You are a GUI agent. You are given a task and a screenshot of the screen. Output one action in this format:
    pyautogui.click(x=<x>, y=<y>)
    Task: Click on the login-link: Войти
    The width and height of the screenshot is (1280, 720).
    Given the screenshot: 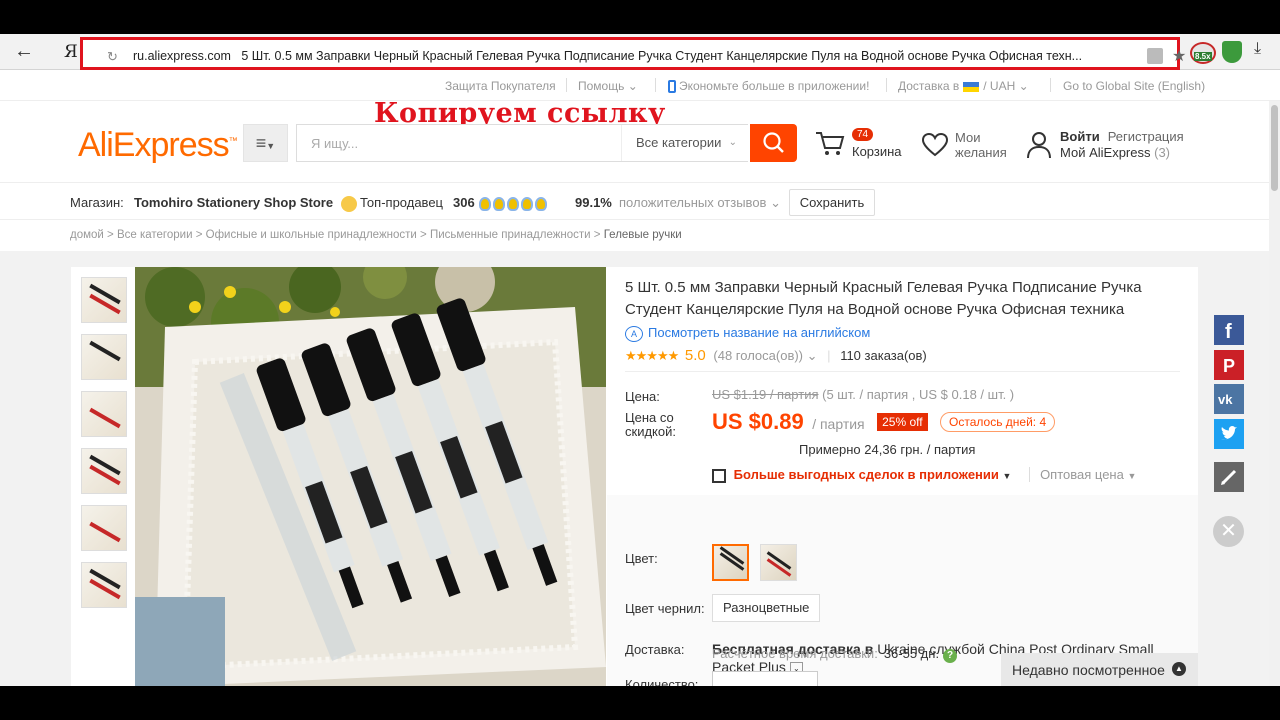 What is the action you would take?
    pyautogui.click(x=1080, y=136)
    